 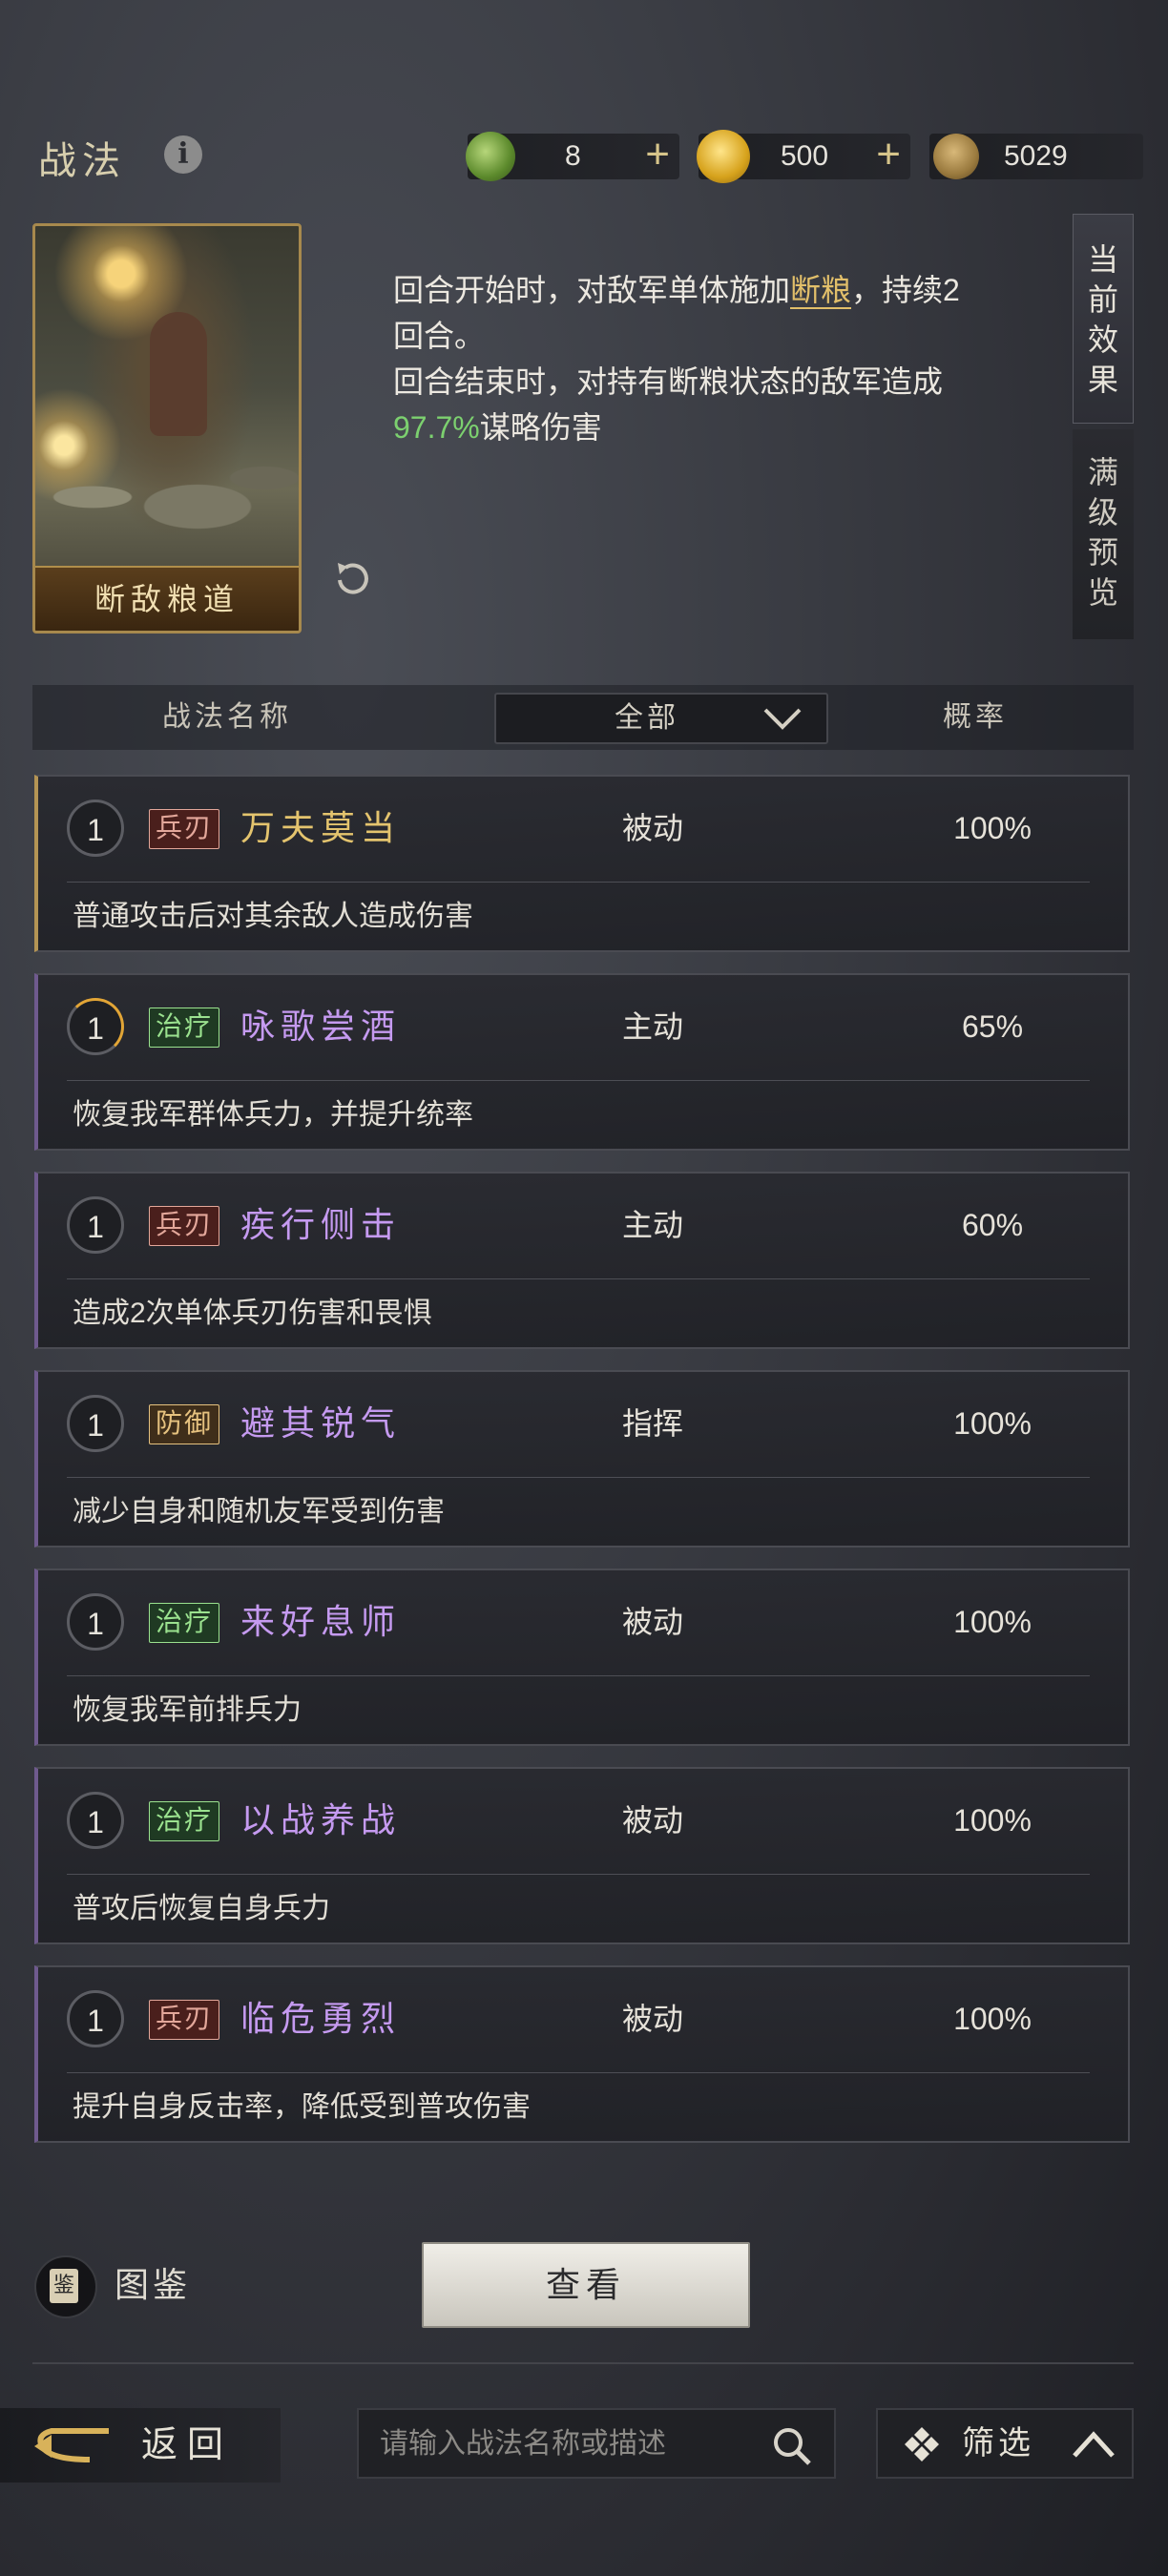 What do you see at coordinates (922, 2444) in the screenshot?
I see `filter-diamond-icon` at bounding box center [922, 2444].